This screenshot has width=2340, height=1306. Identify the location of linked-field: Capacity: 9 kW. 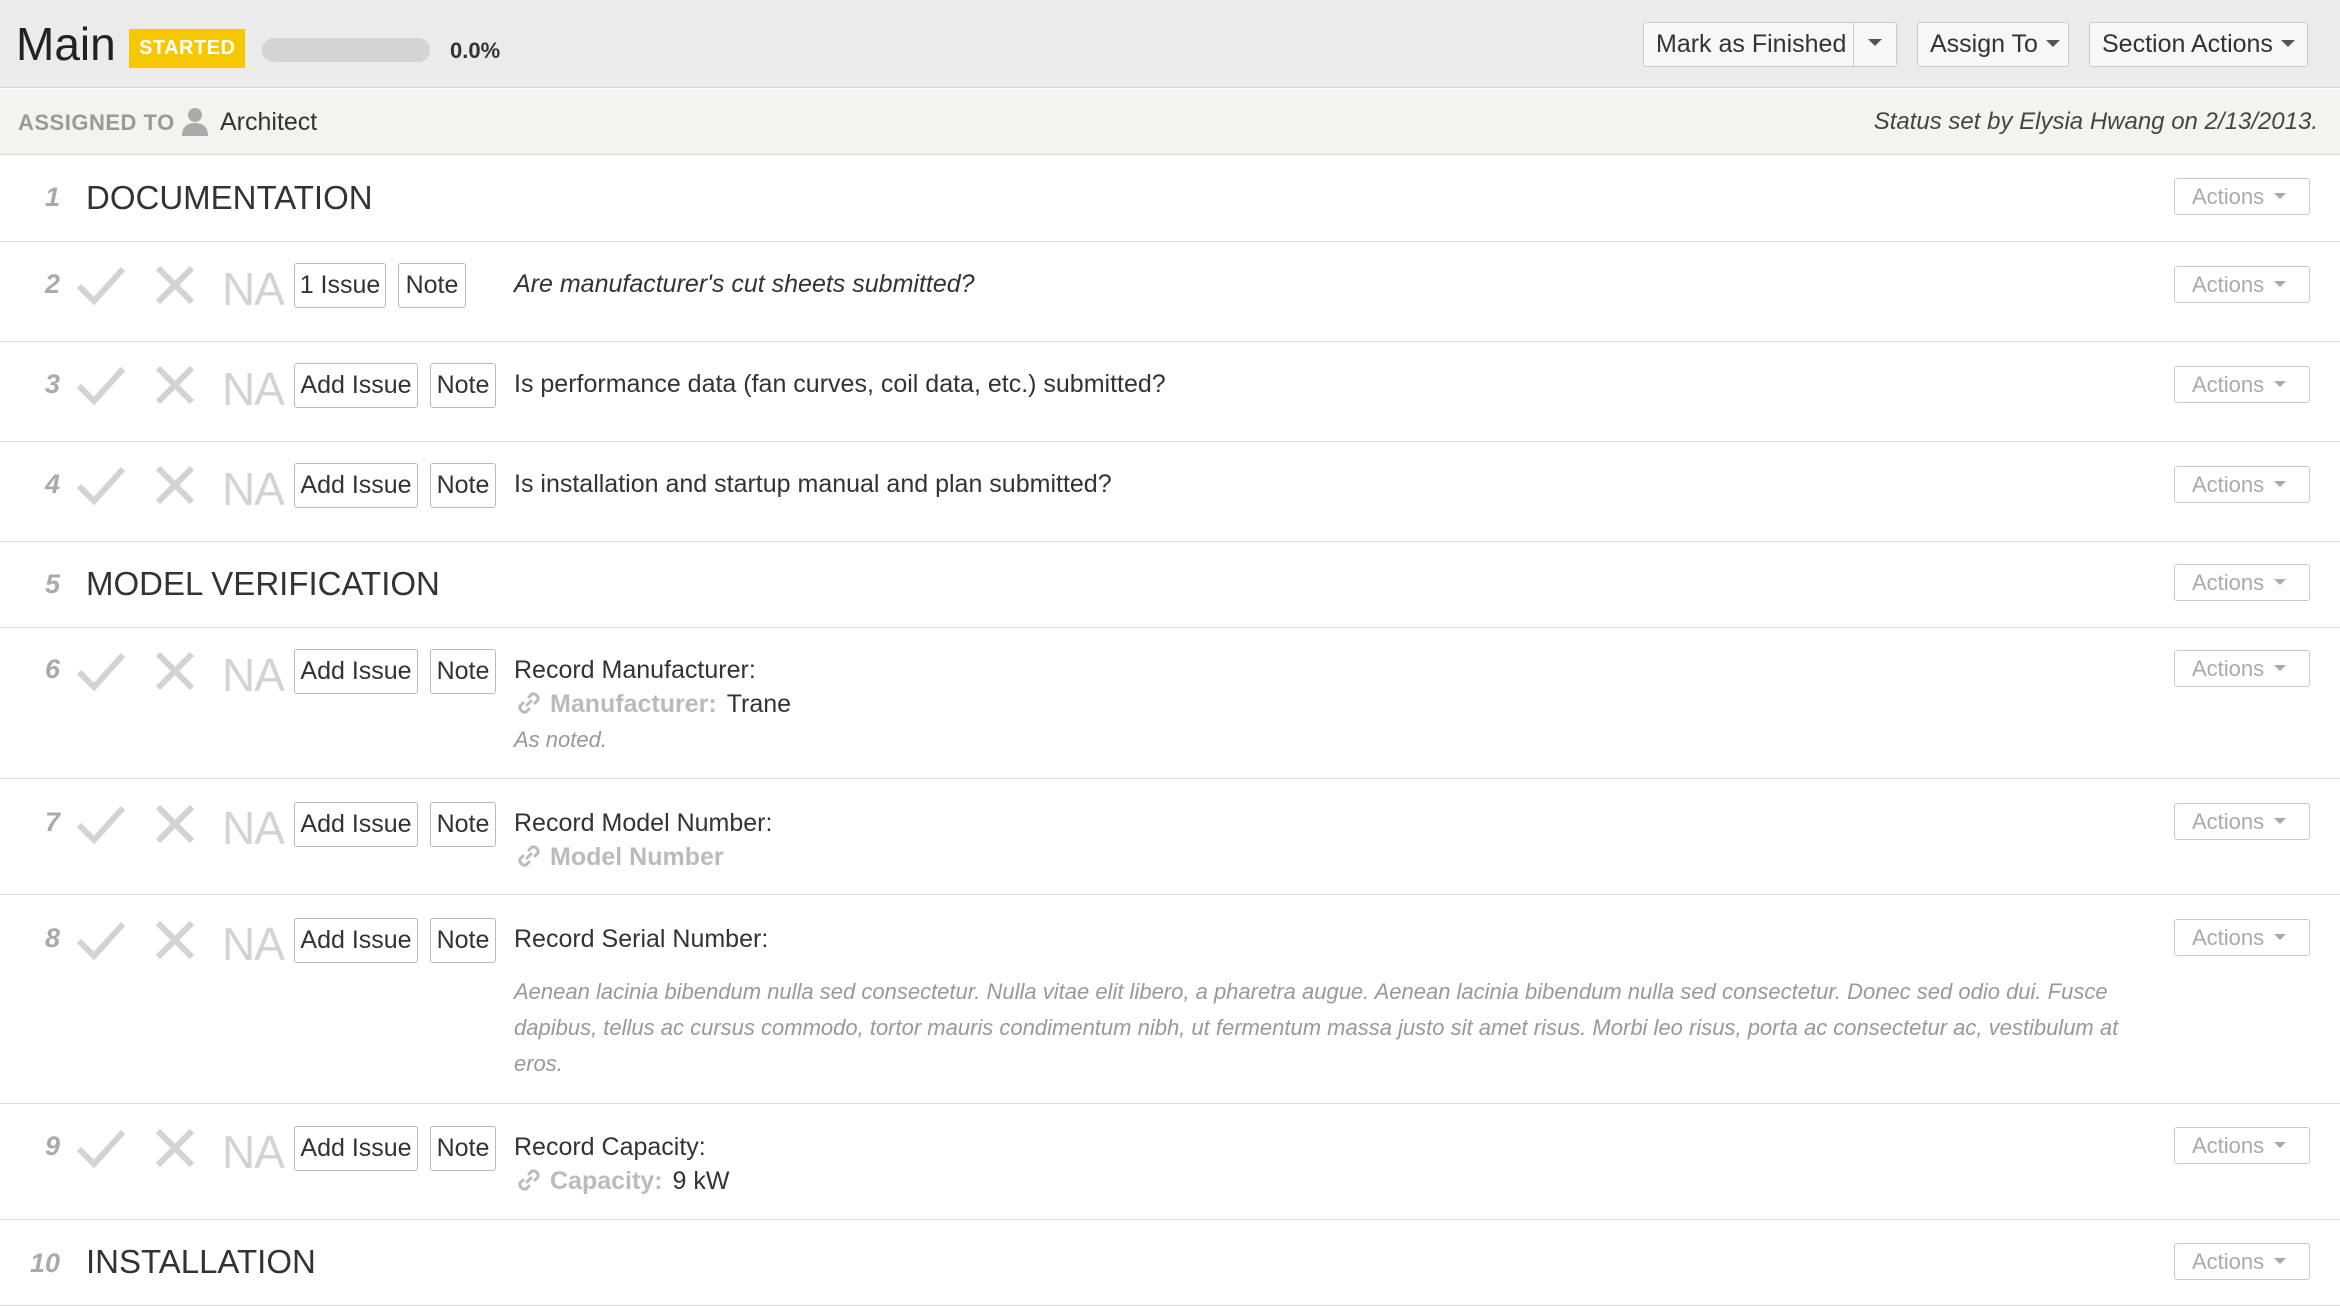
(623, 1181).